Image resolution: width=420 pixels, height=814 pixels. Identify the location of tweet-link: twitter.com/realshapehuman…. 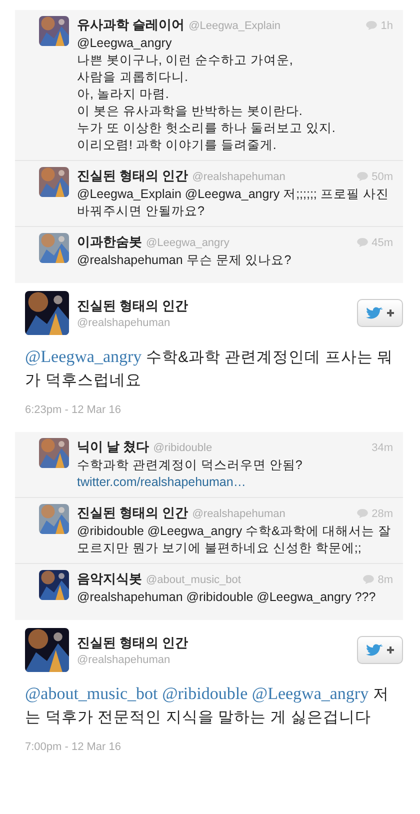
(235, 482).